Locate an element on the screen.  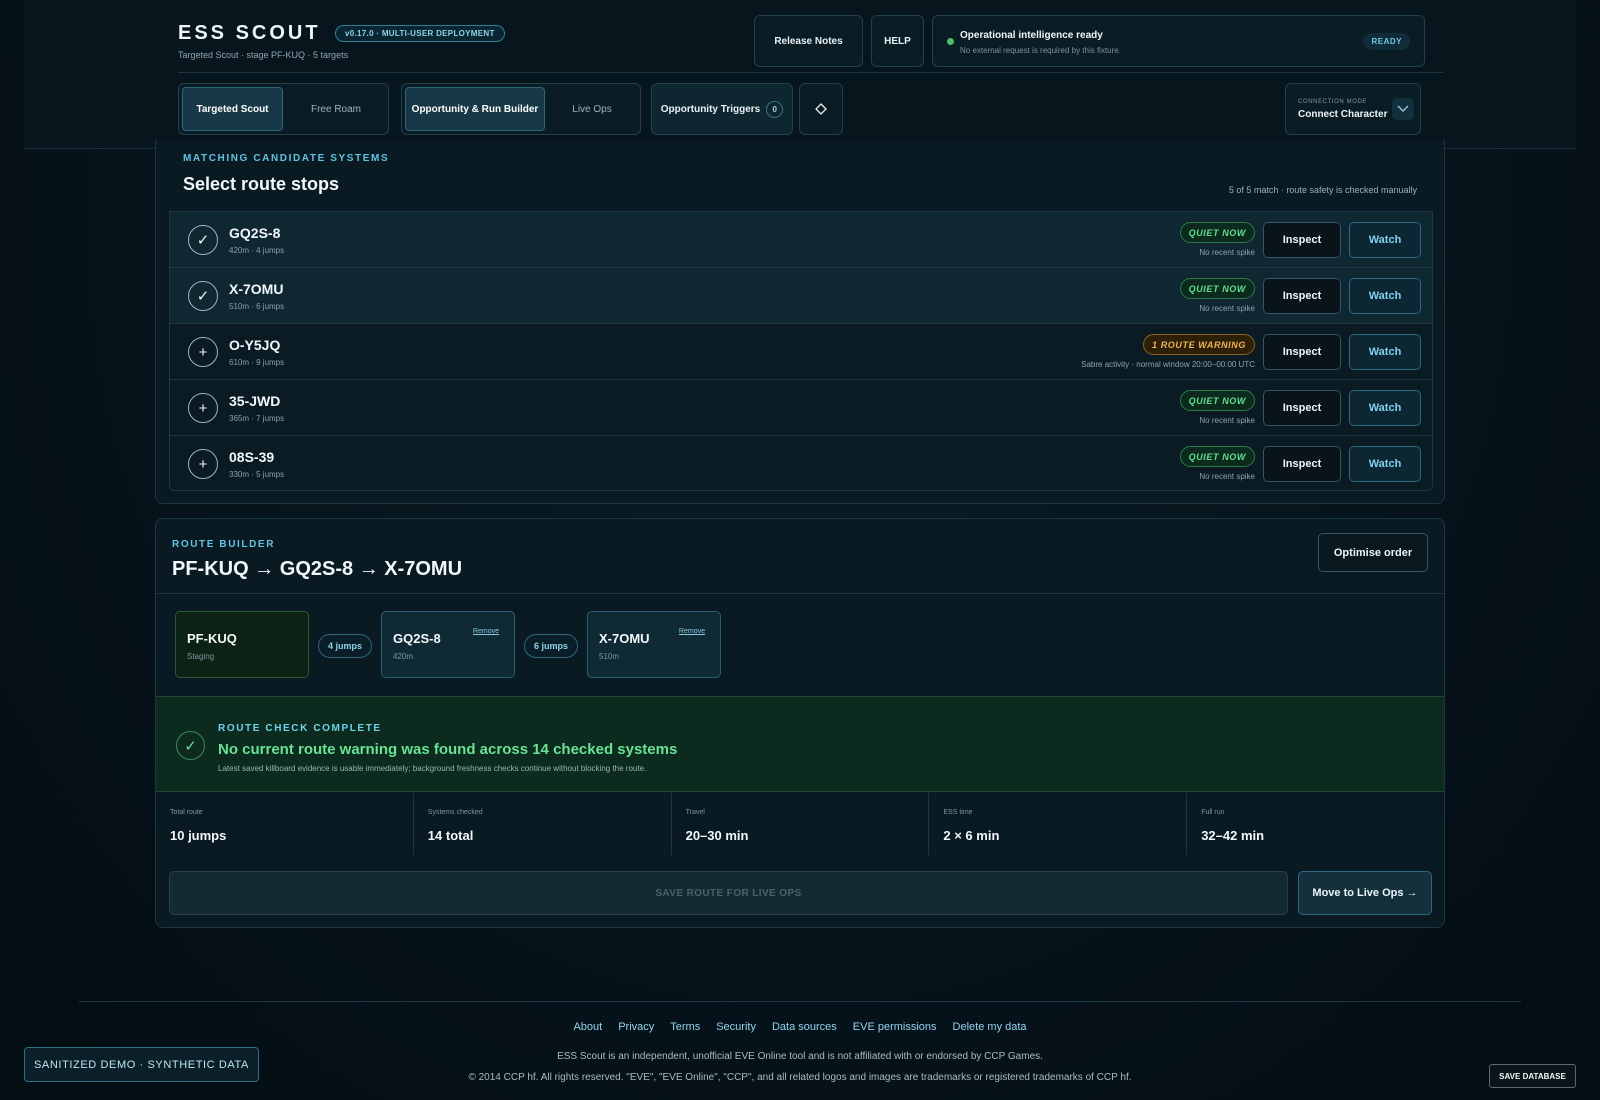
footer-link: Privacy is located at coordinates (636, 1027).